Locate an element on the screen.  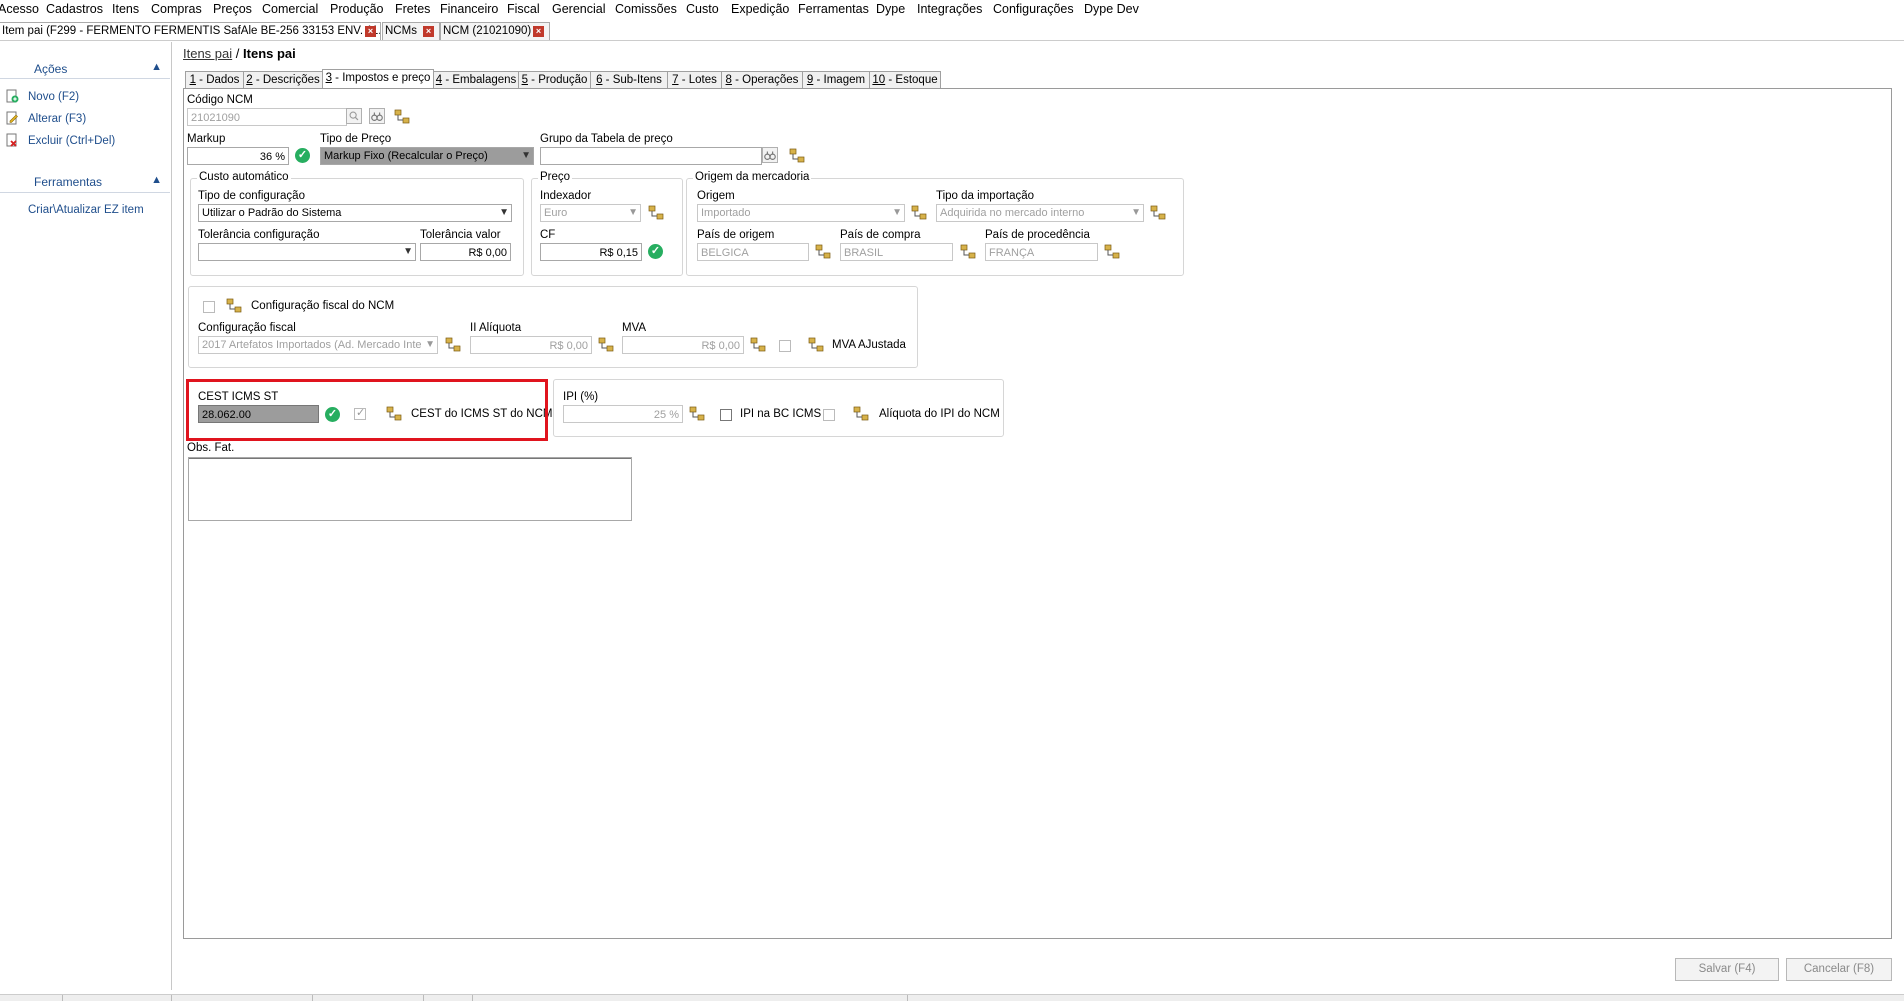
tipo-importacao-label: Tipo da importação is located at coordinates (985, 196).